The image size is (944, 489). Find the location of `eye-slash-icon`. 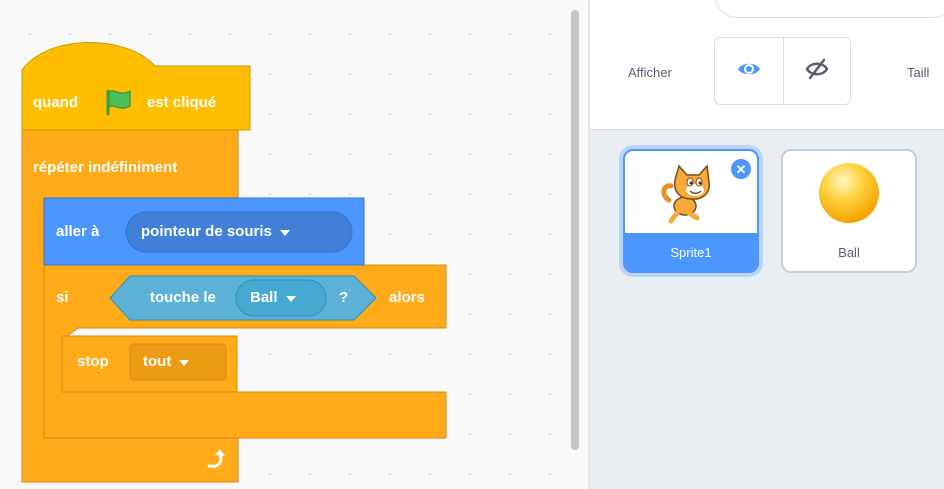

eye-slash-icon is located at coordinates (817, 71).